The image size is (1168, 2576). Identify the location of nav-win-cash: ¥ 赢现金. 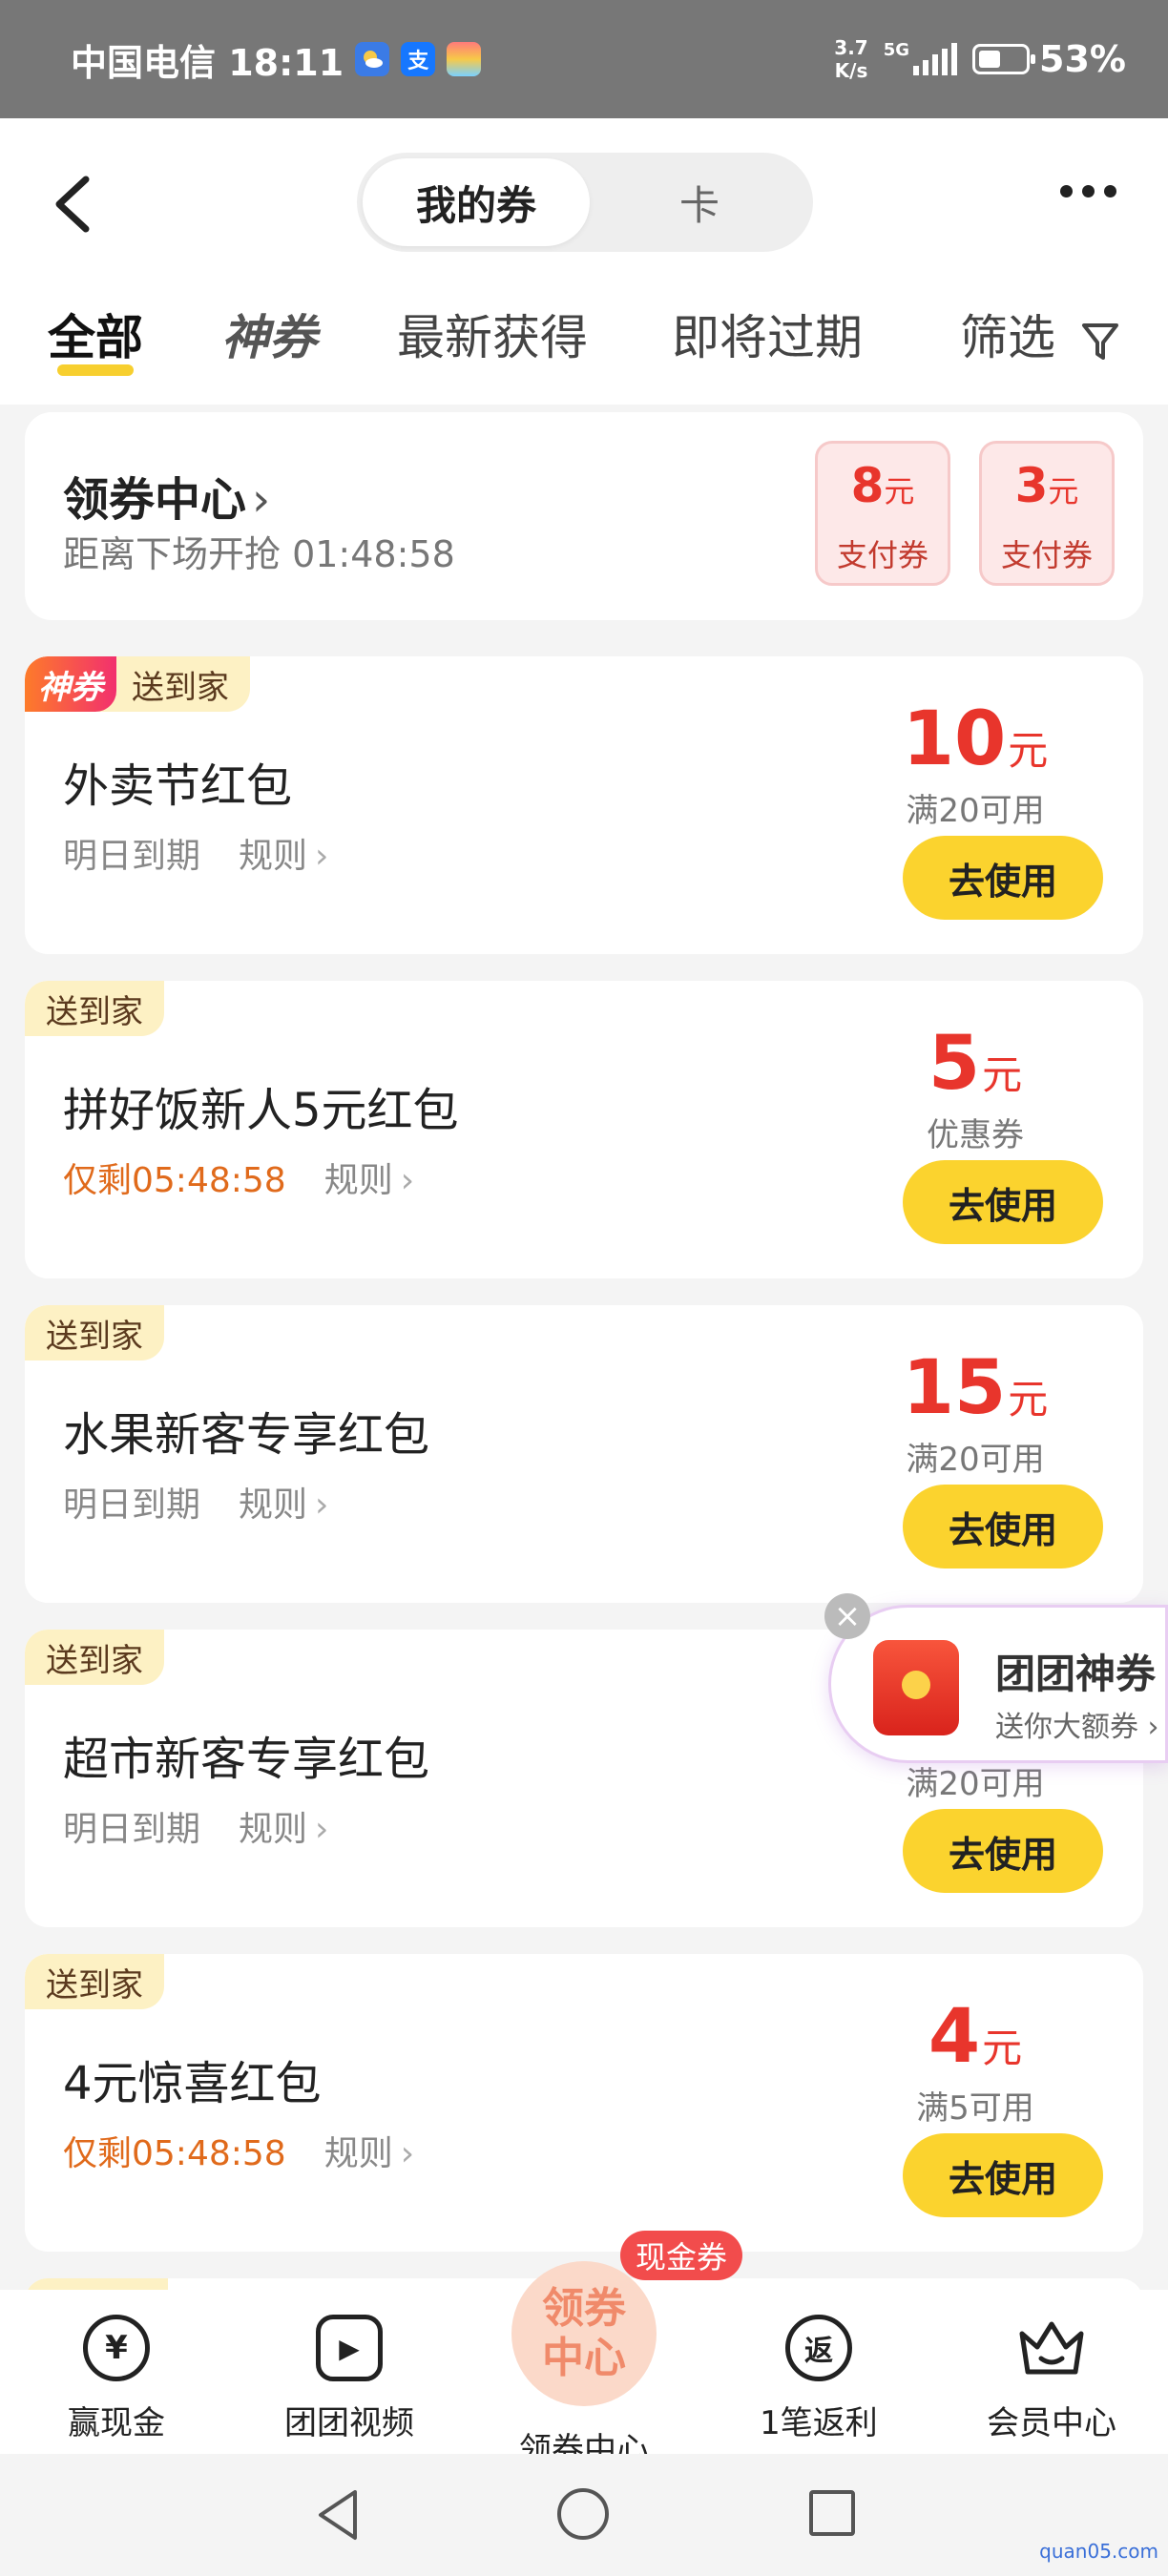
(116, 2379).